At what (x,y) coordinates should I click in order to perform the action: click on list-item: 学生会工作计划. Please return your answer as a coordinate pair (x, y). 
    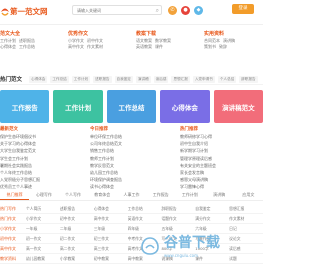
    Looking at the image, I should click on (41, 158).